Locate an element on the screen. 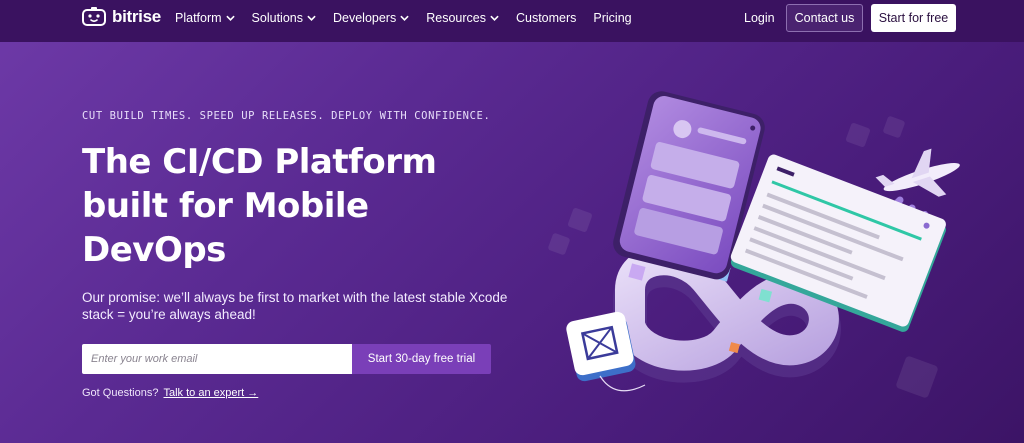  menu-label: Resources is located at coordinates (456, 18).